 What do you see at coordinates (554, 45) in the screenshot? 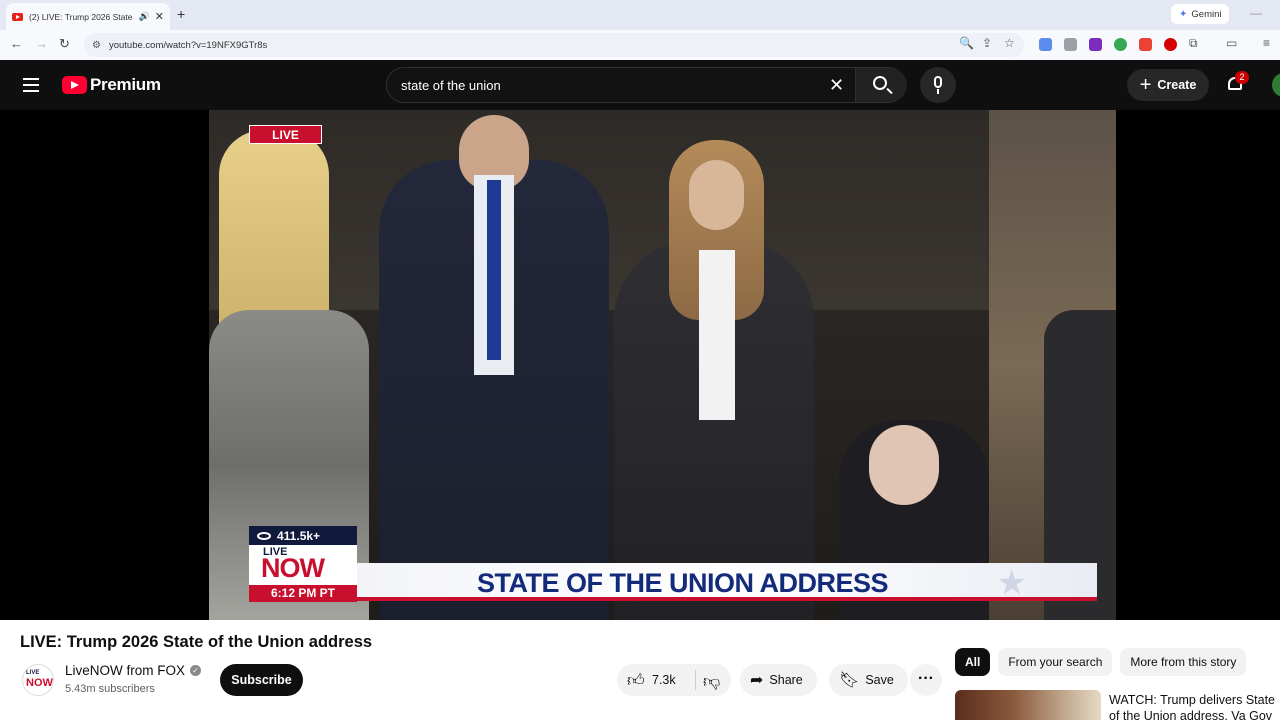
I see `address-bar: ⚙ youtube.com/watch?v=19NFX9GTr8s` at bounding box center [554, 45].